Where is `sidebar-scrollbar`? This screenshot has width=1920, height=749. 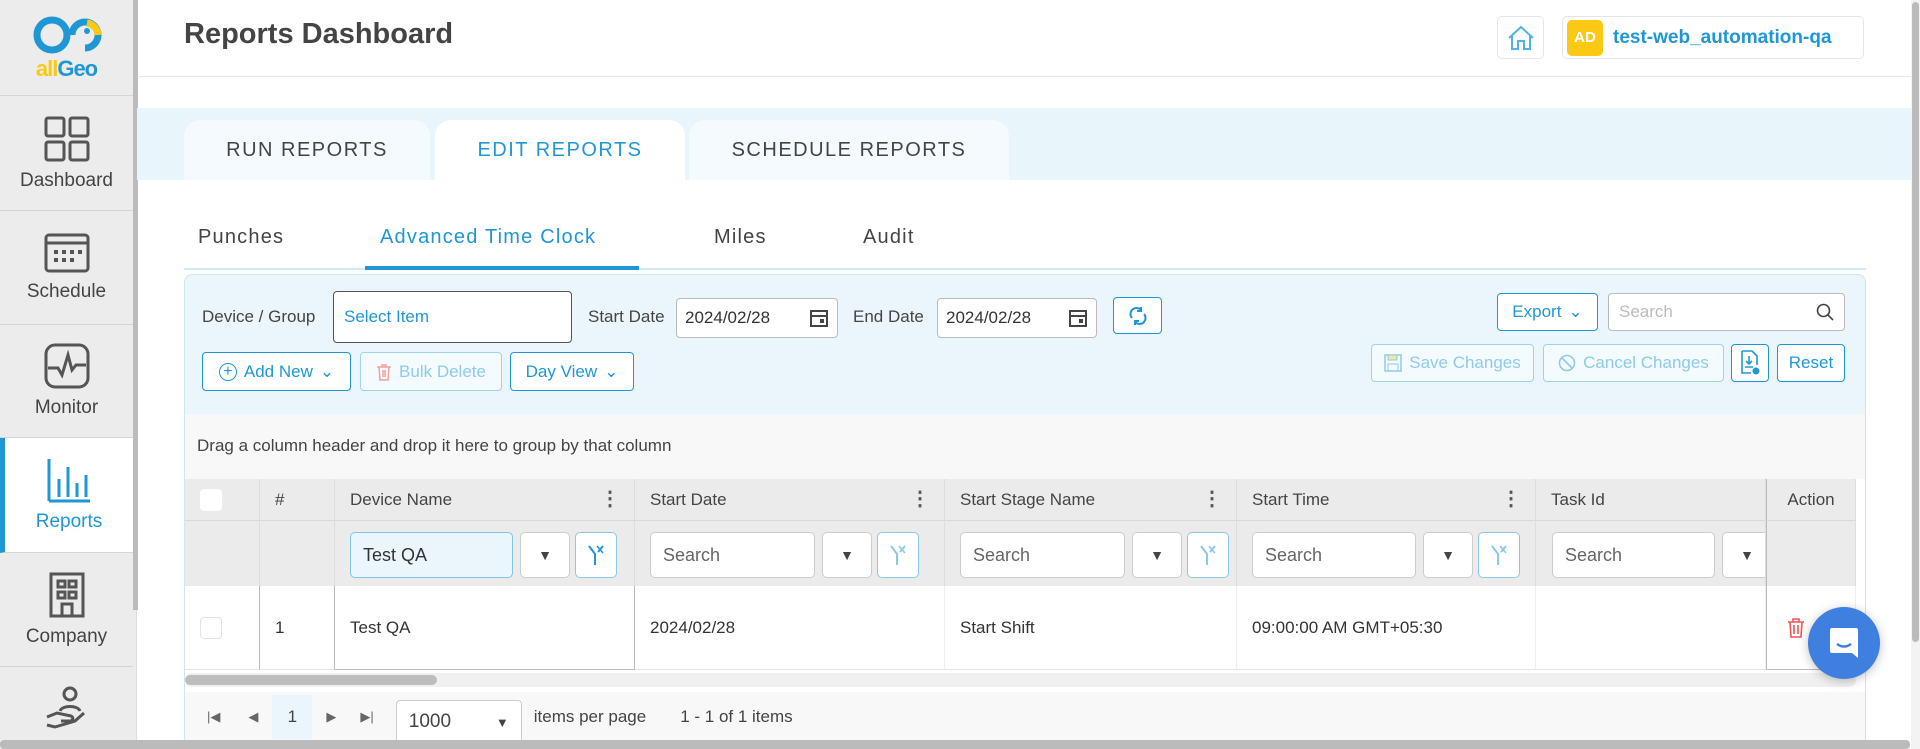
sidebar-scrollbar is located at coordinates (135, 305).